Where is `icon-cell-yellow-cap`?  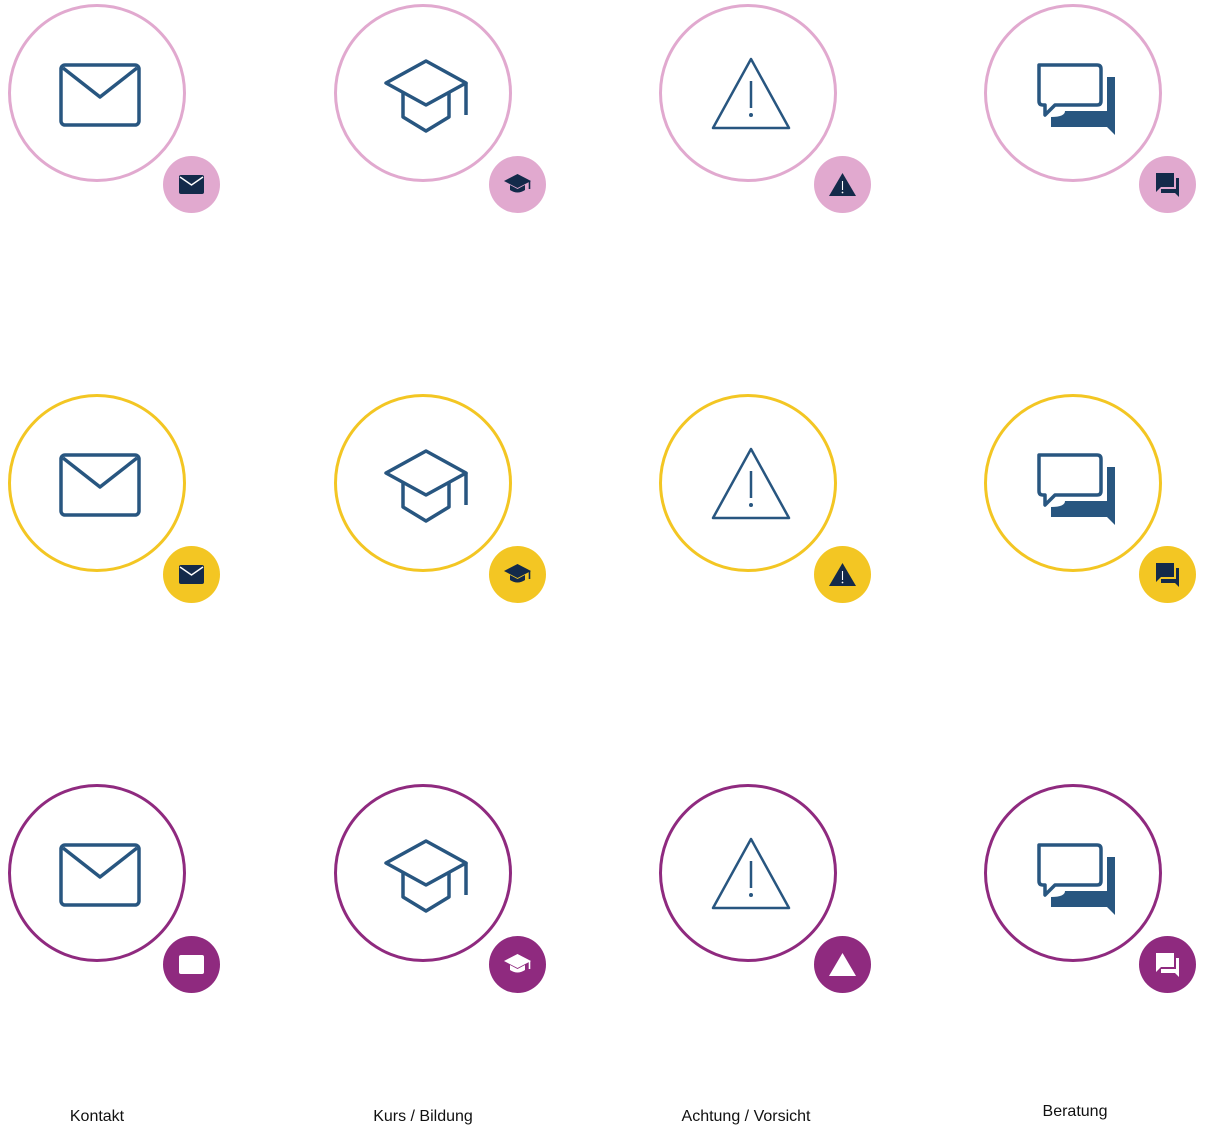 icon-cell-yellow-cap is located at coordinates (454, 514).